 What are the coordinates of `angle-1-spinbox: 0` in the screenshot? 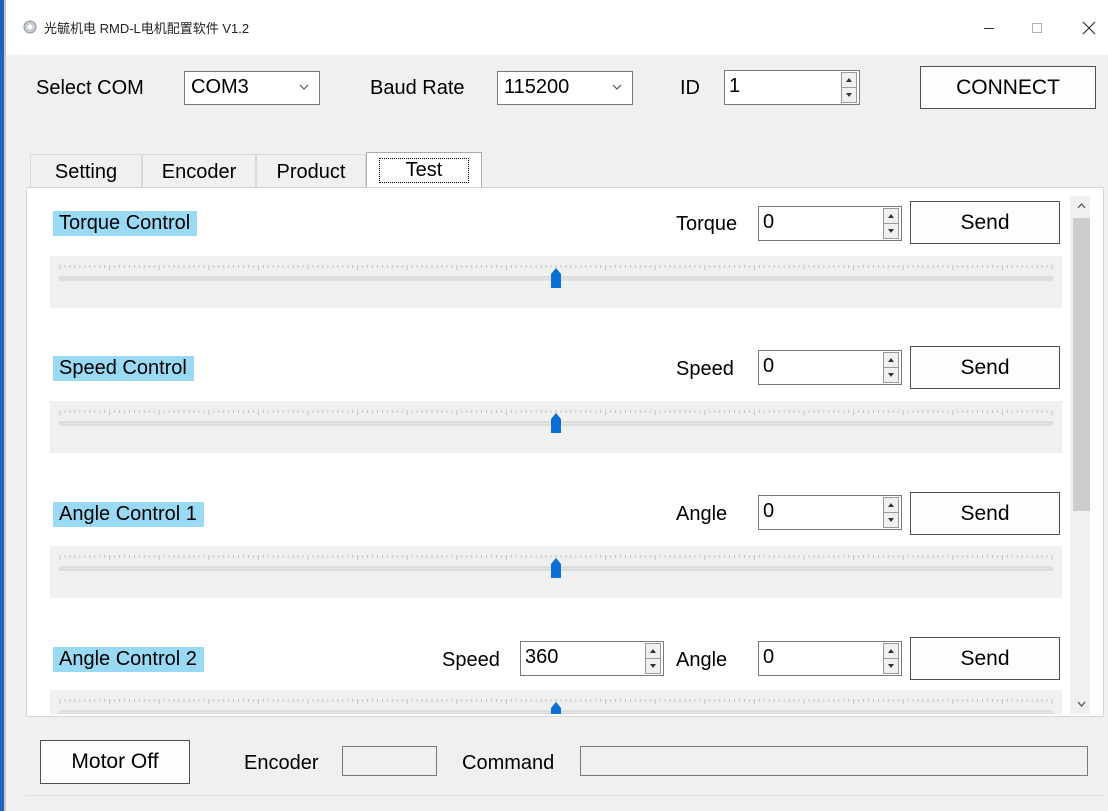 It's located at (830, 512).